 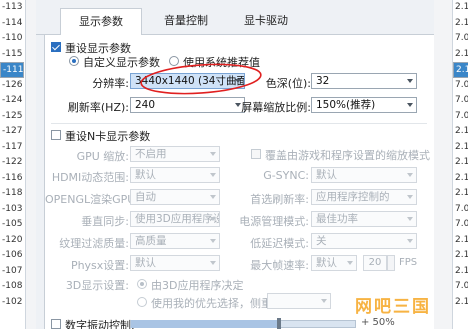 I want to click on power-mode-select: 最佳功率, so click(x=364, y=219).